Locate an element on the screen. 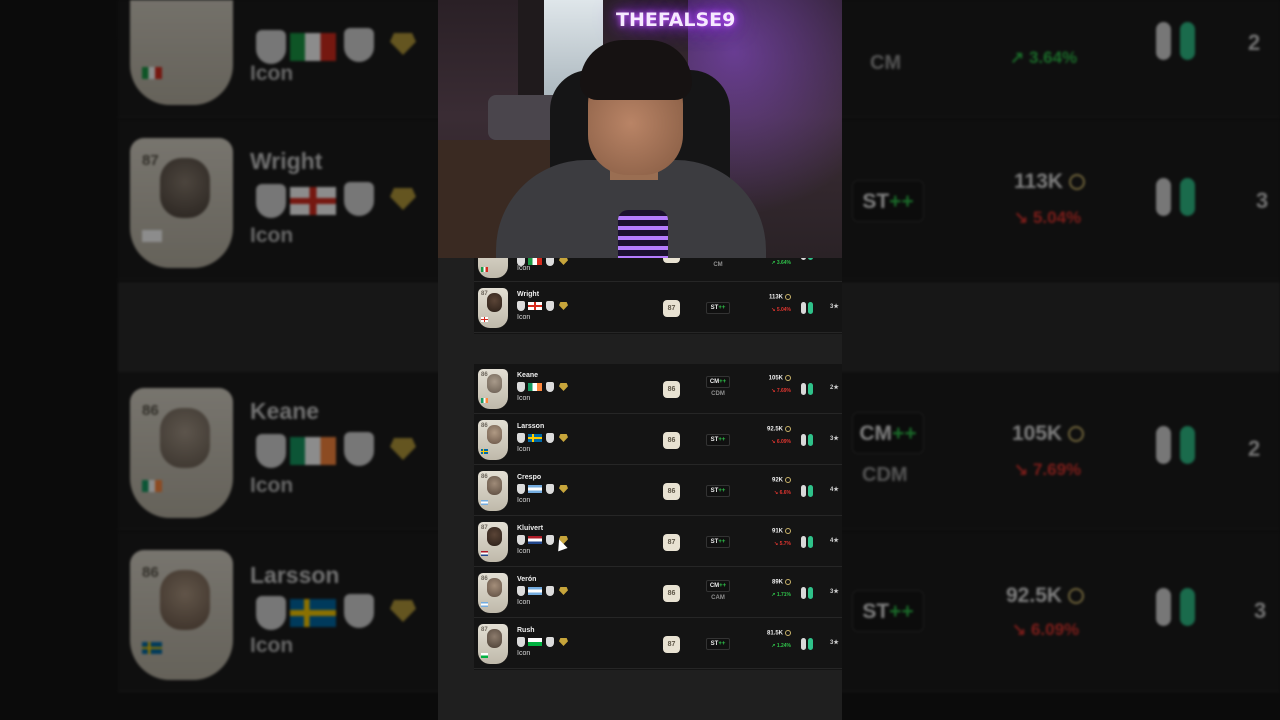 This screenshot has height=720, width=1280. argentina-flag-icon is located at coordinates (535, 489).